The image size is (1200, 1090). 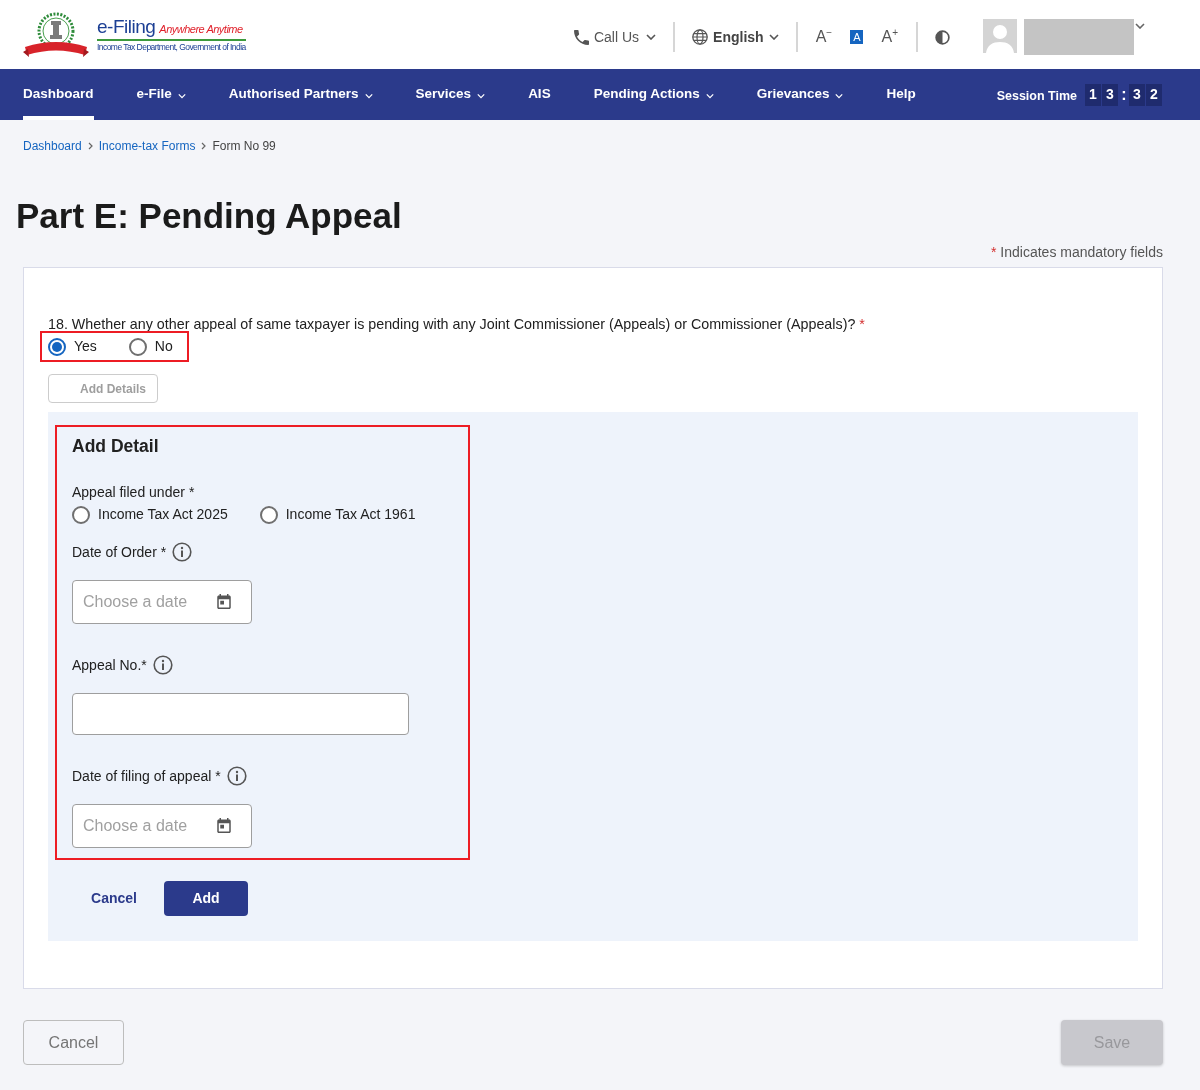 What do you see at coordinates (942, 37) in the screenshot?
I see `contrast-icon` at bounding box center [942, 37].